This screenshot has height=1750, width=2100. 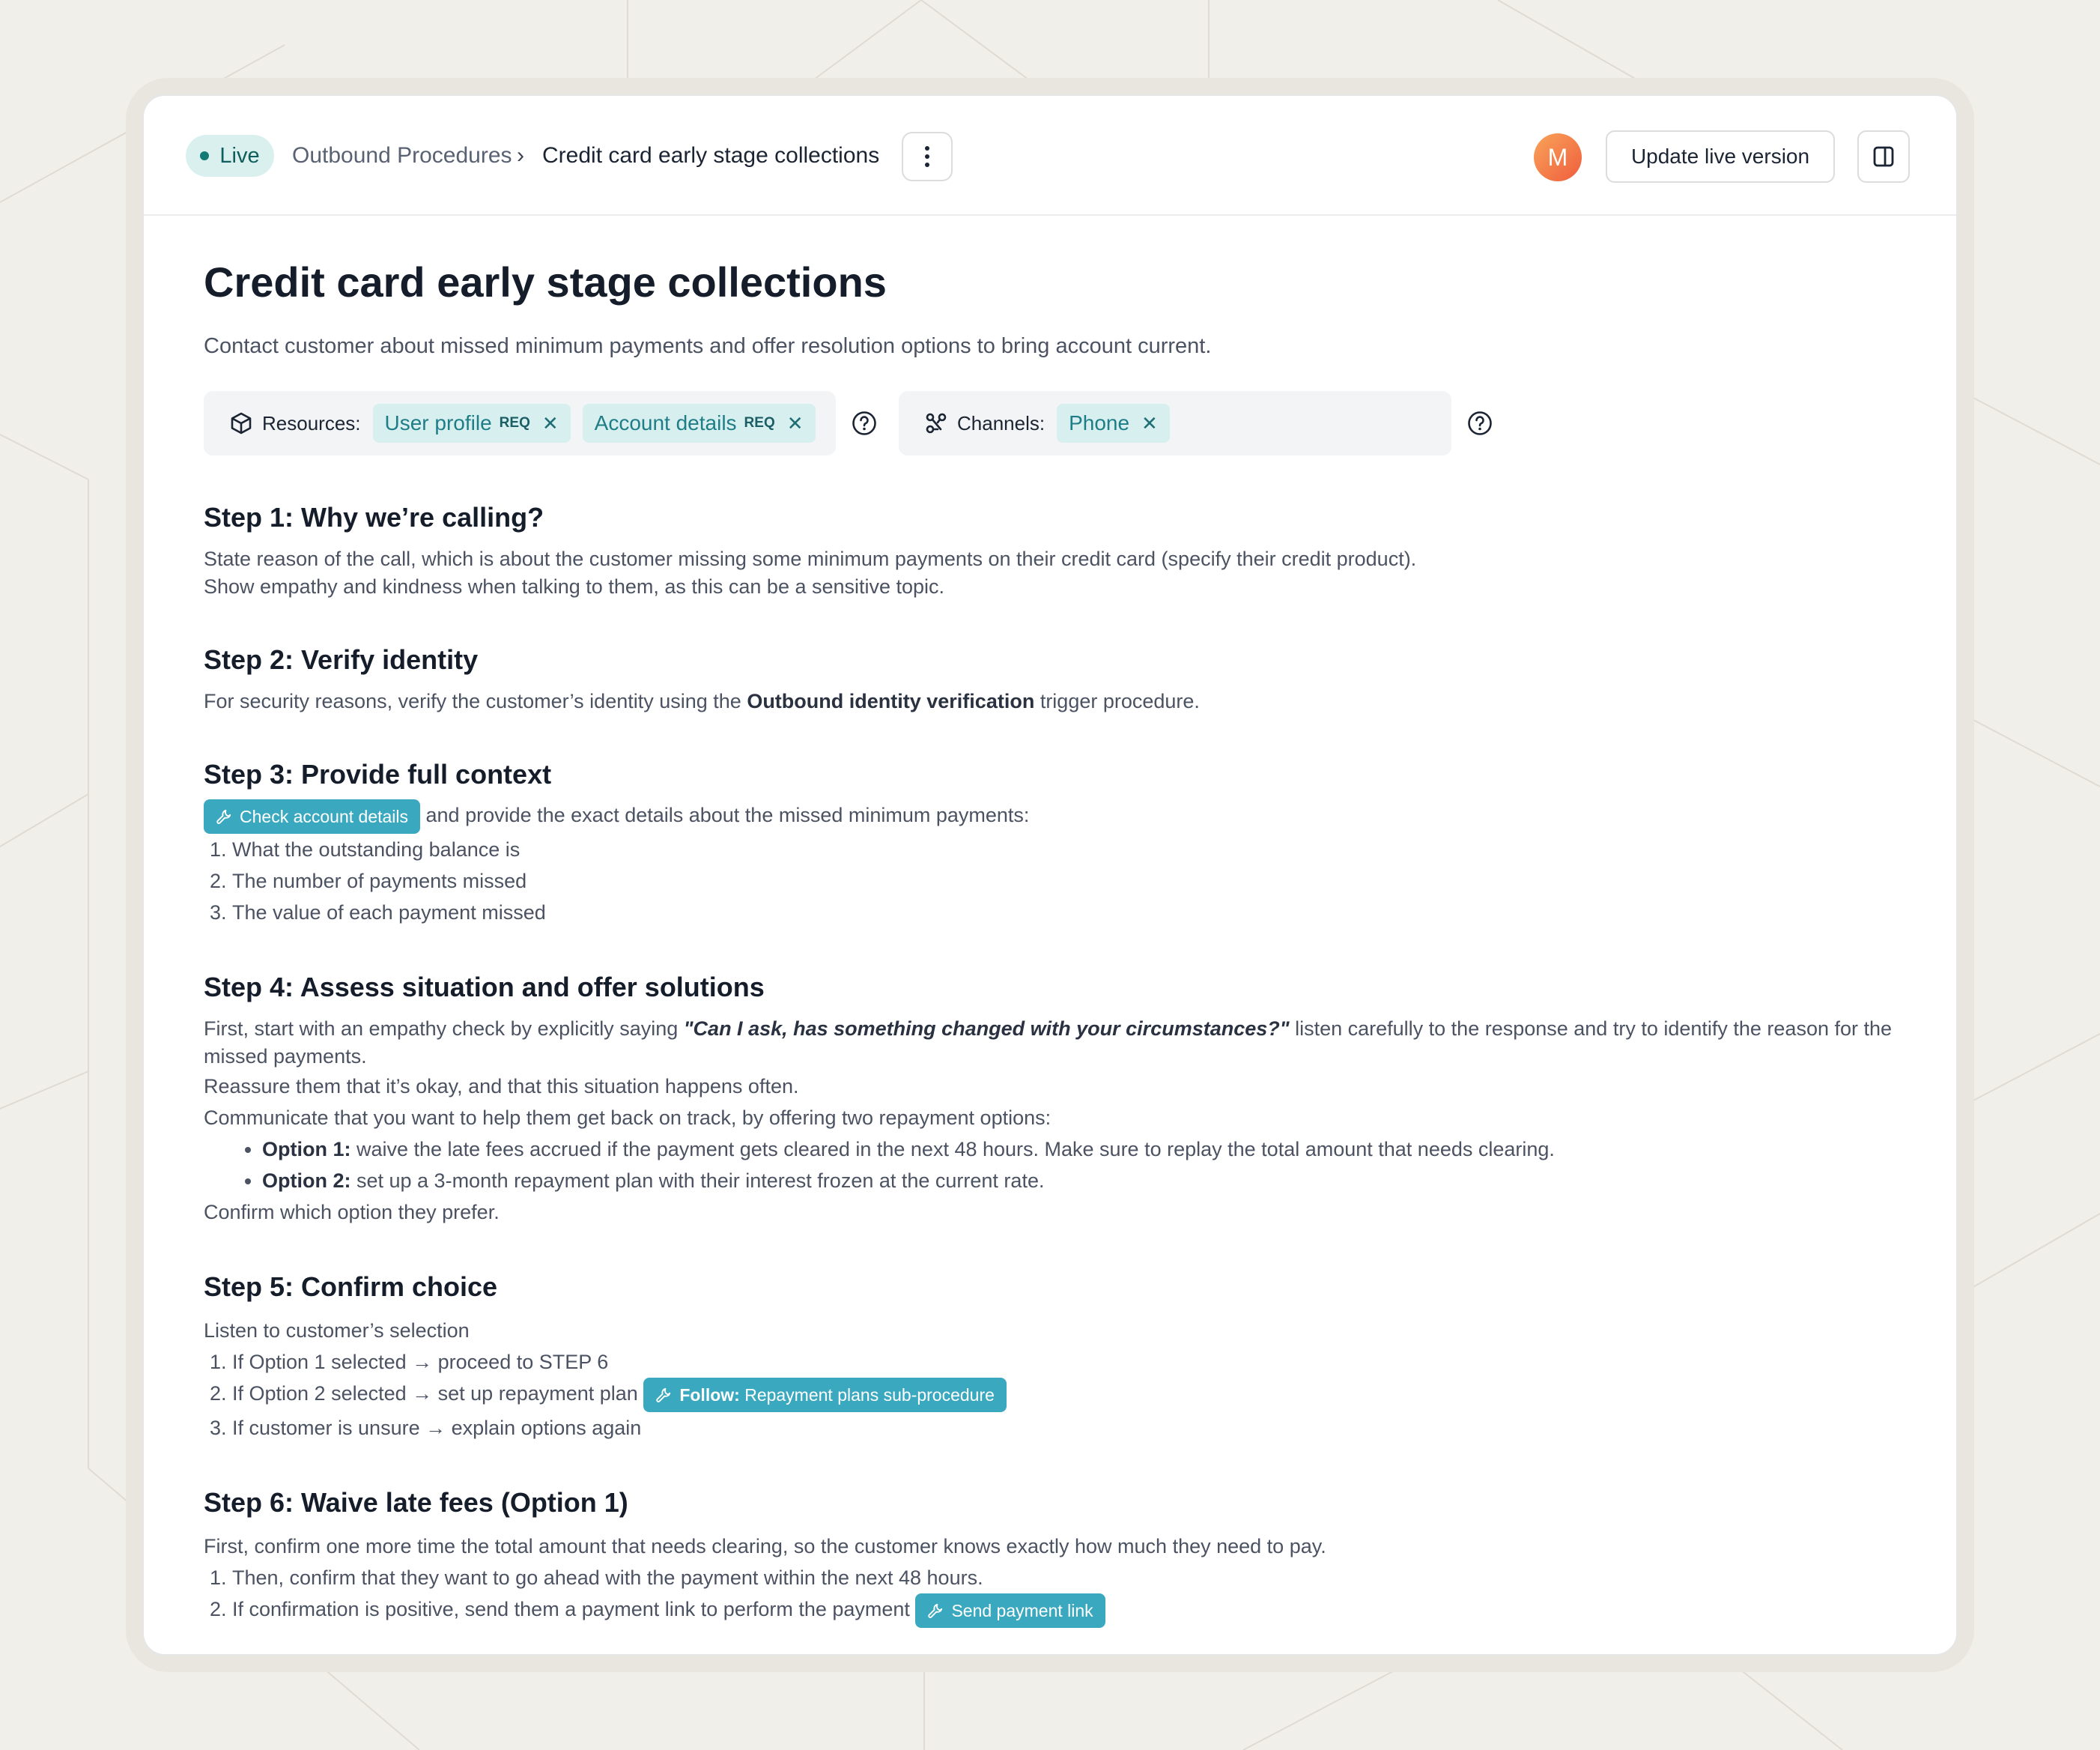 I want to click on resources-label: Resources:, so click(x=311, y=423).